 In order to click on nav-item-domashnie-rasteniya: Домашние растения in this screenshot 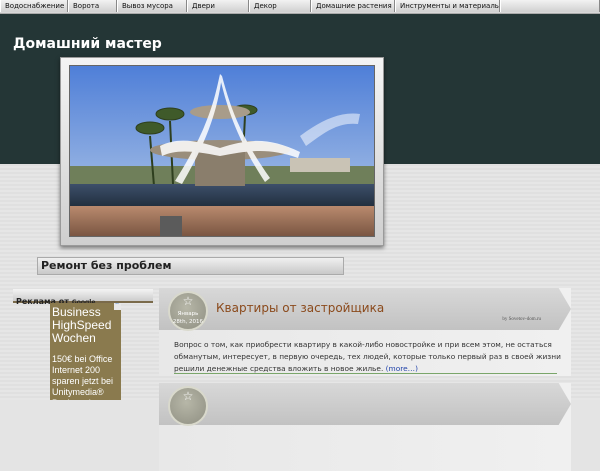, I will do `click(353, 6)`.